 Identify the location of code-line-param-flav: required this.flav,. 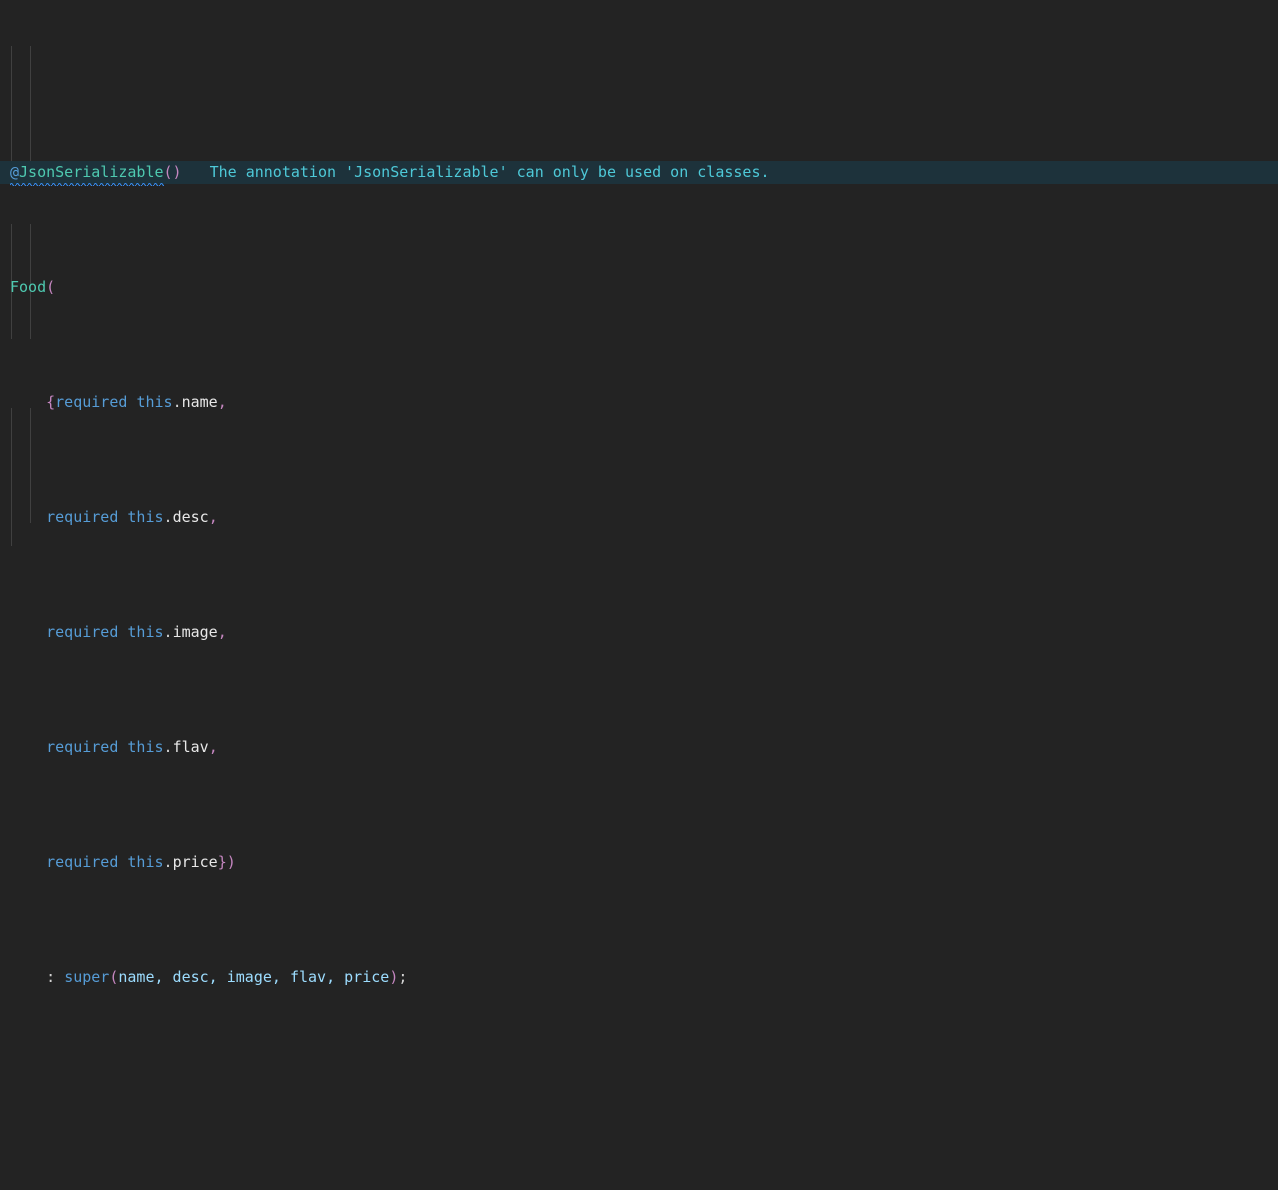
(639, 747).